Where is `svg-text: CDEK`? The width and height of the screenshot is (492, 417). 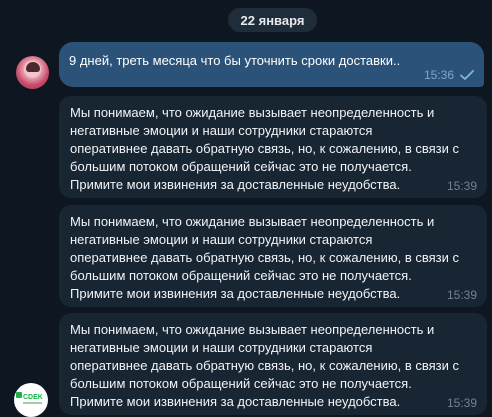 svg-text: CDEK is located at coordinates (33, 397).